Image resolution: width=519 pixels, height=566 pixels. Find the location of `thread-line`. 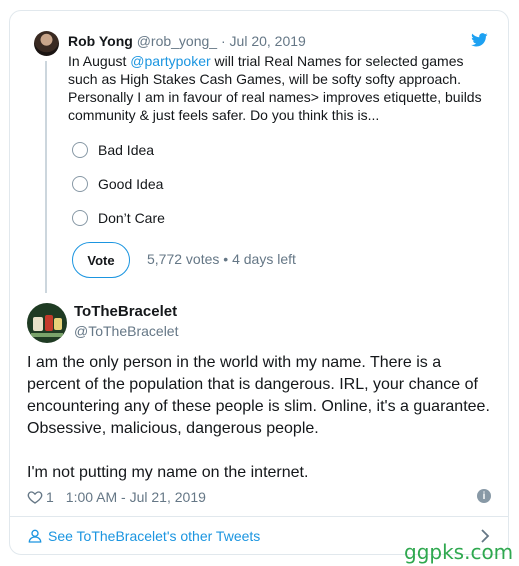

thread-line is located at coordinates (46, 177).